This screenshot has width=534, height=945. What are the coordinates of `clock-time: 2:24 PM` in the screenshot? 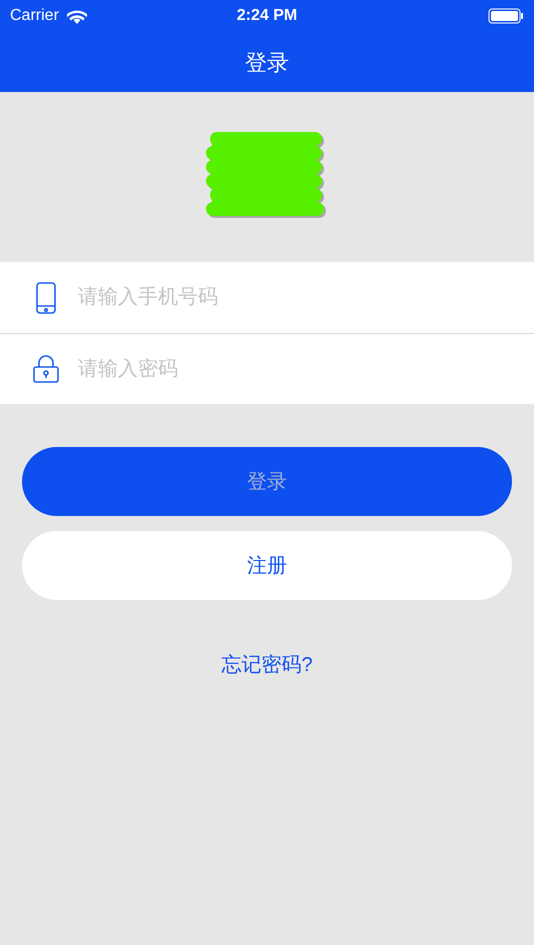 It's located at (267, 16).